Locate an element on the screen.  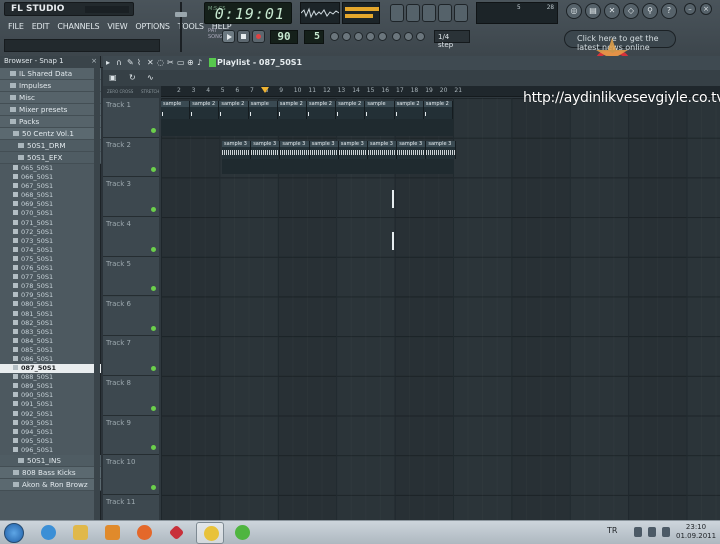
browser-item: 084_50S1 is located at coordinates (50, 341).